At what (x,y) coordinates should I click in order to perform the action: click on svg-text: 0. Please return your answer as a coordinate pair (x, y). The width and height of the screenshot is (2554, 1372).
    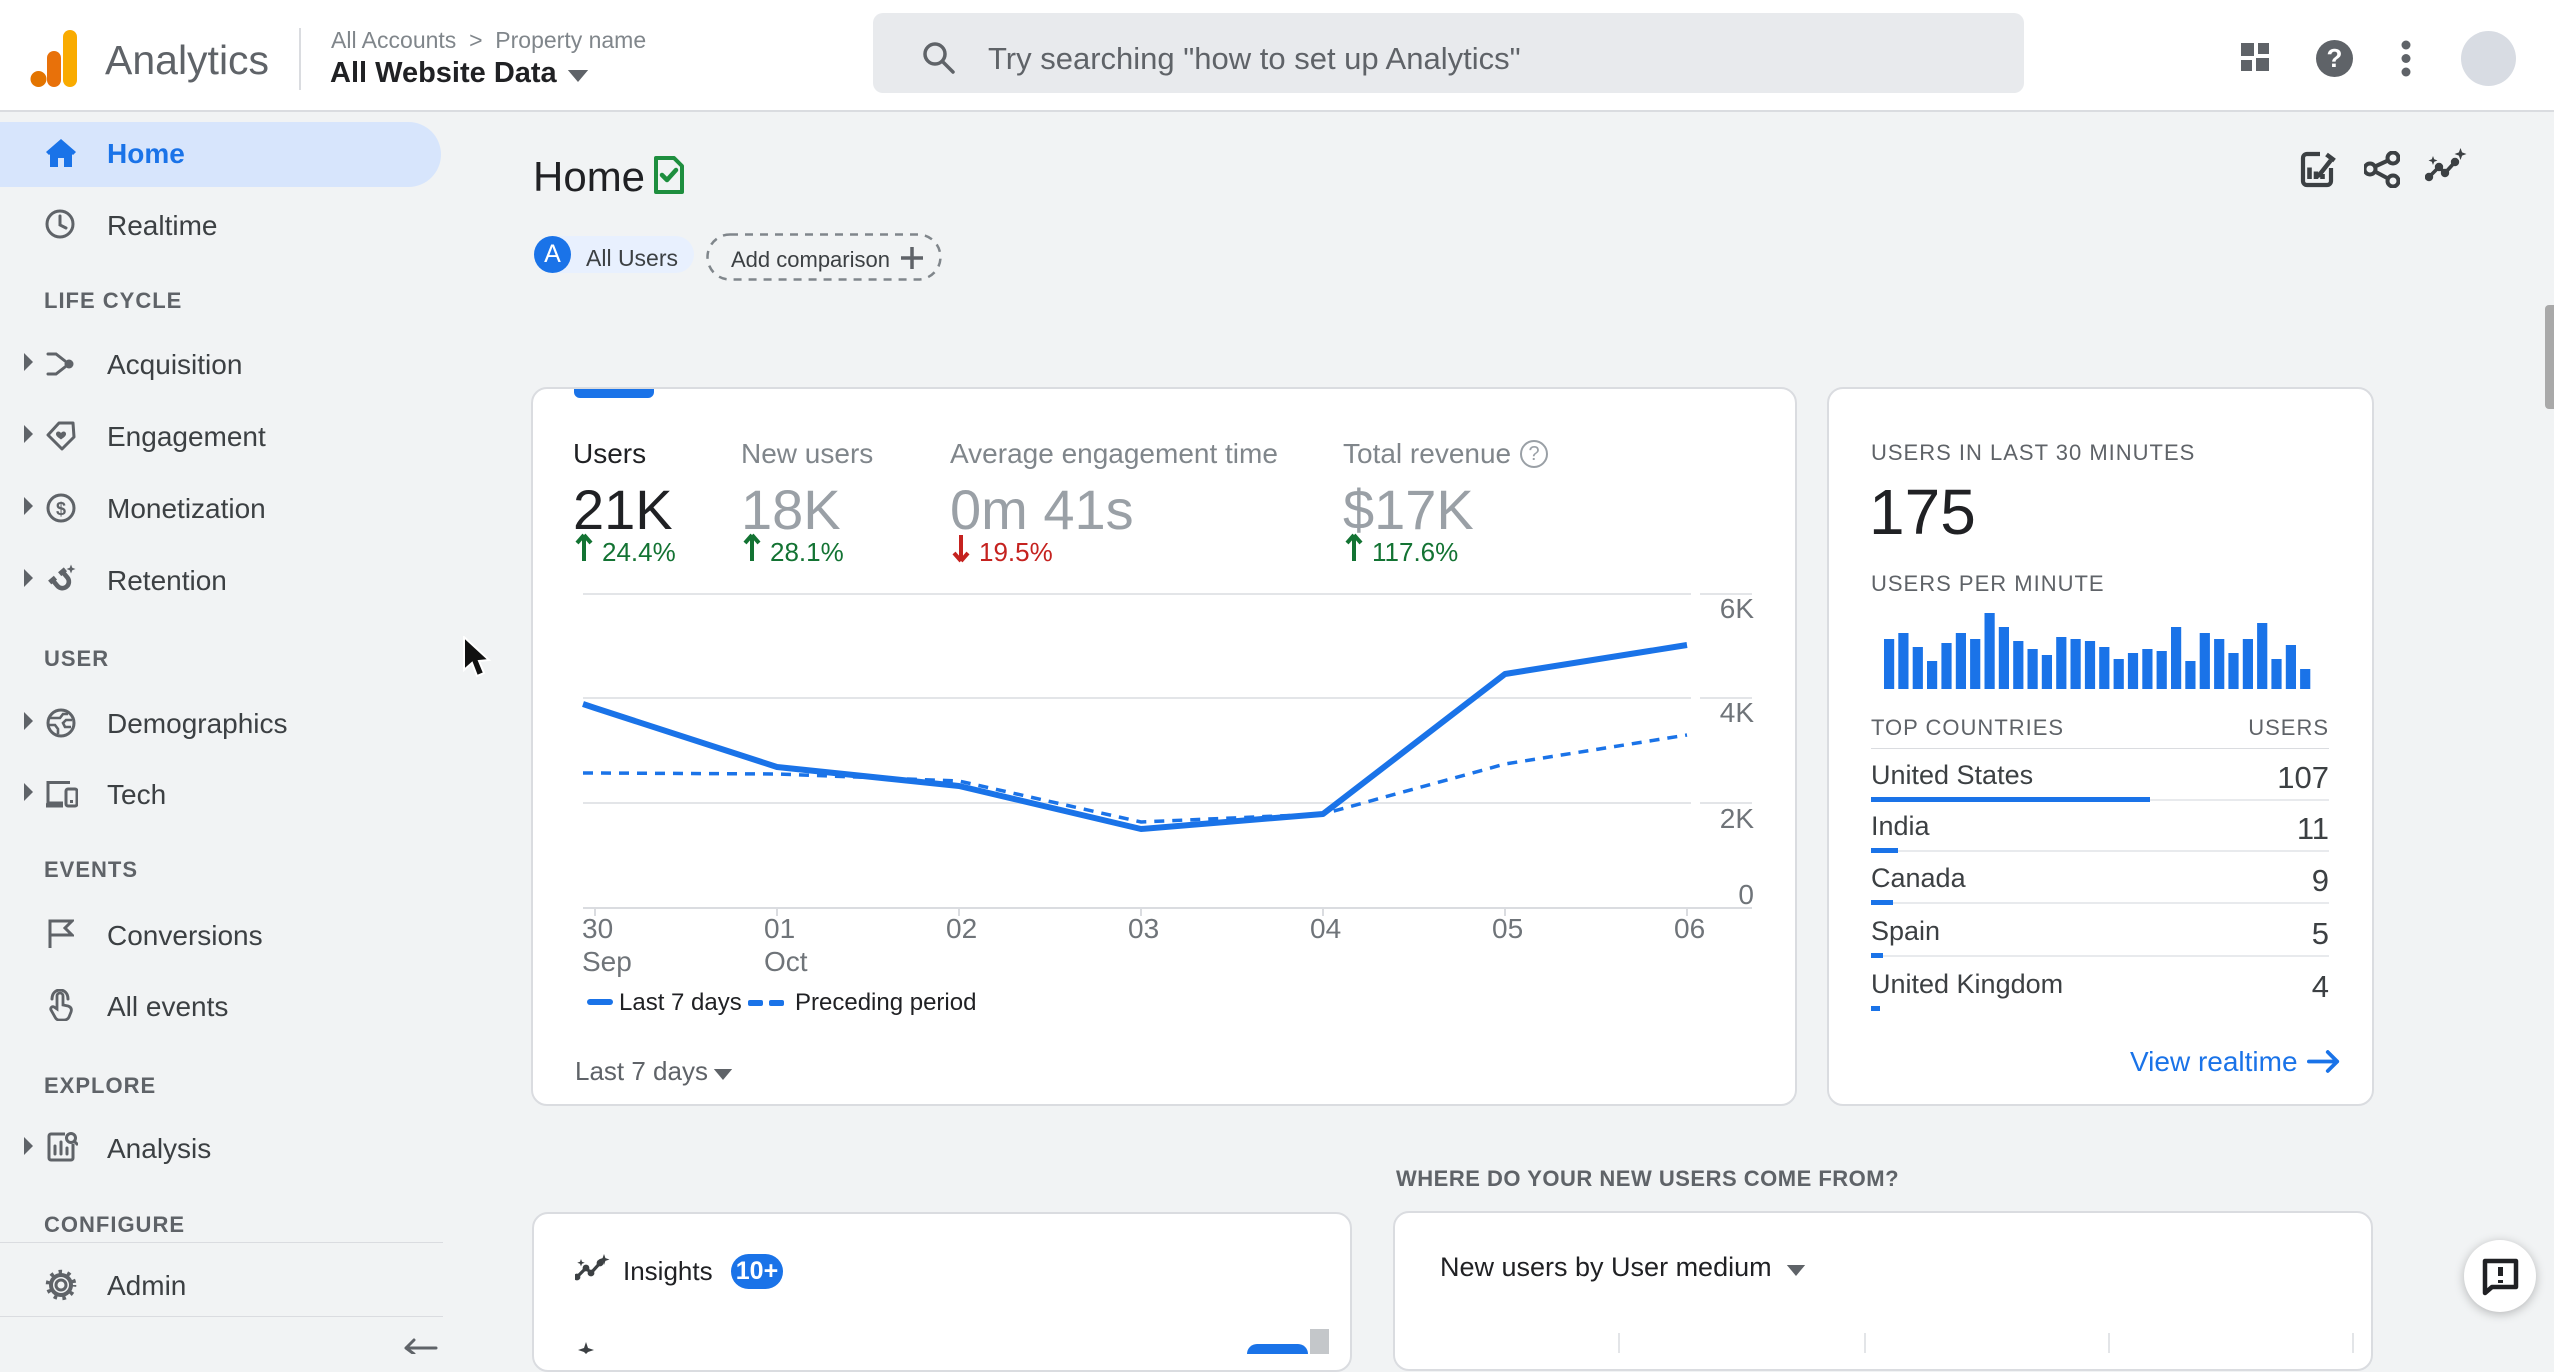
    Looking at the image, I should click on (1746, 894).